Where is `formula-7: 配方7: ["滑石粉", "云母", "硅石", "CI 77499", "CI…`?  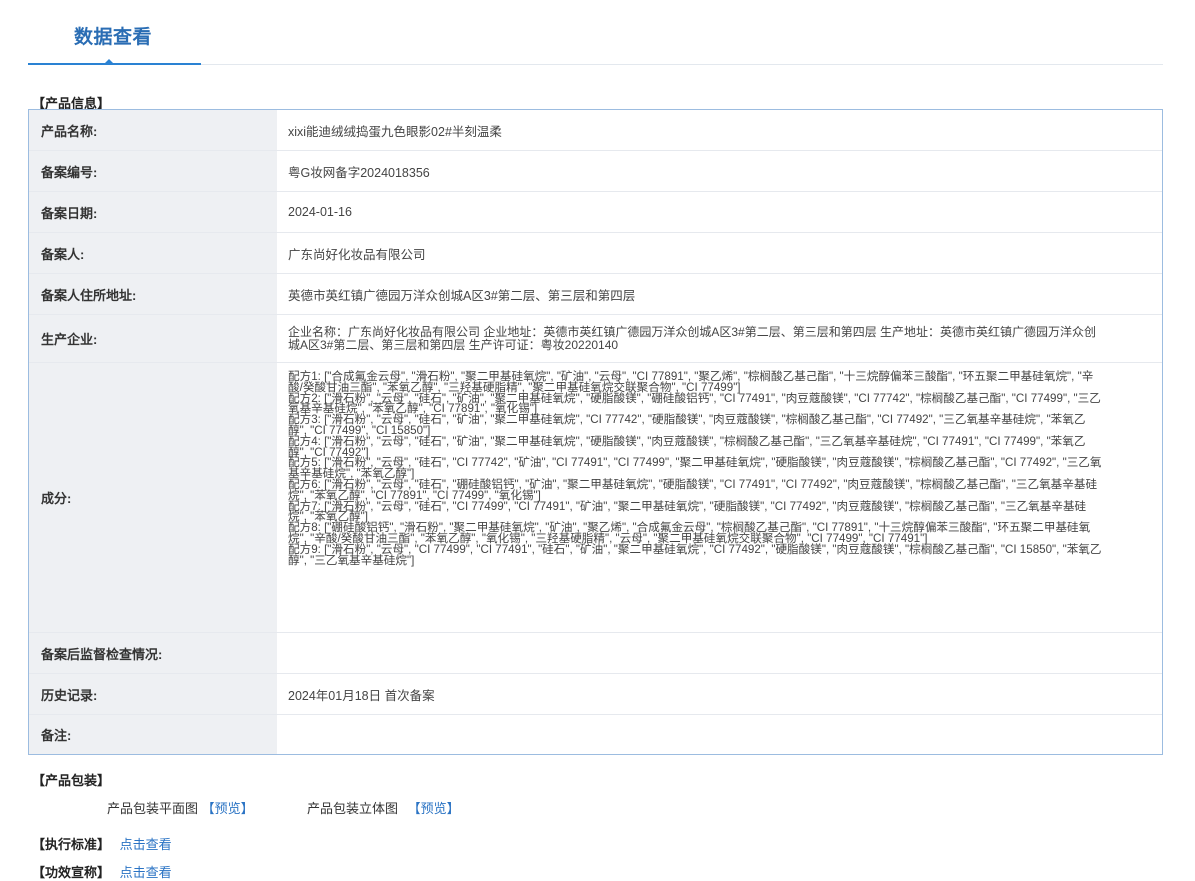 formula-7: 配方7: ["滑石粉", "云母", "硅石", "CI 77499", "CI… is located at coordinates (687, 511).